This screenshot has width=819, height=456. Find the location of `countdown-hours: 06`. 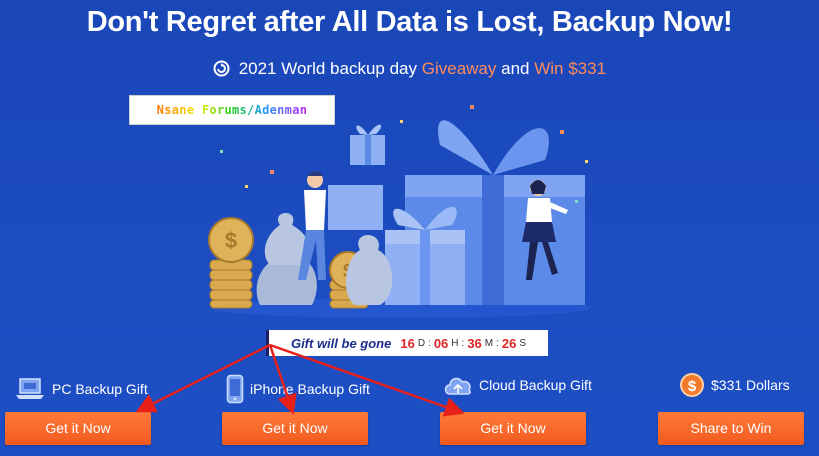

countdown-hours: 06 is located at coordinates (441, 343).